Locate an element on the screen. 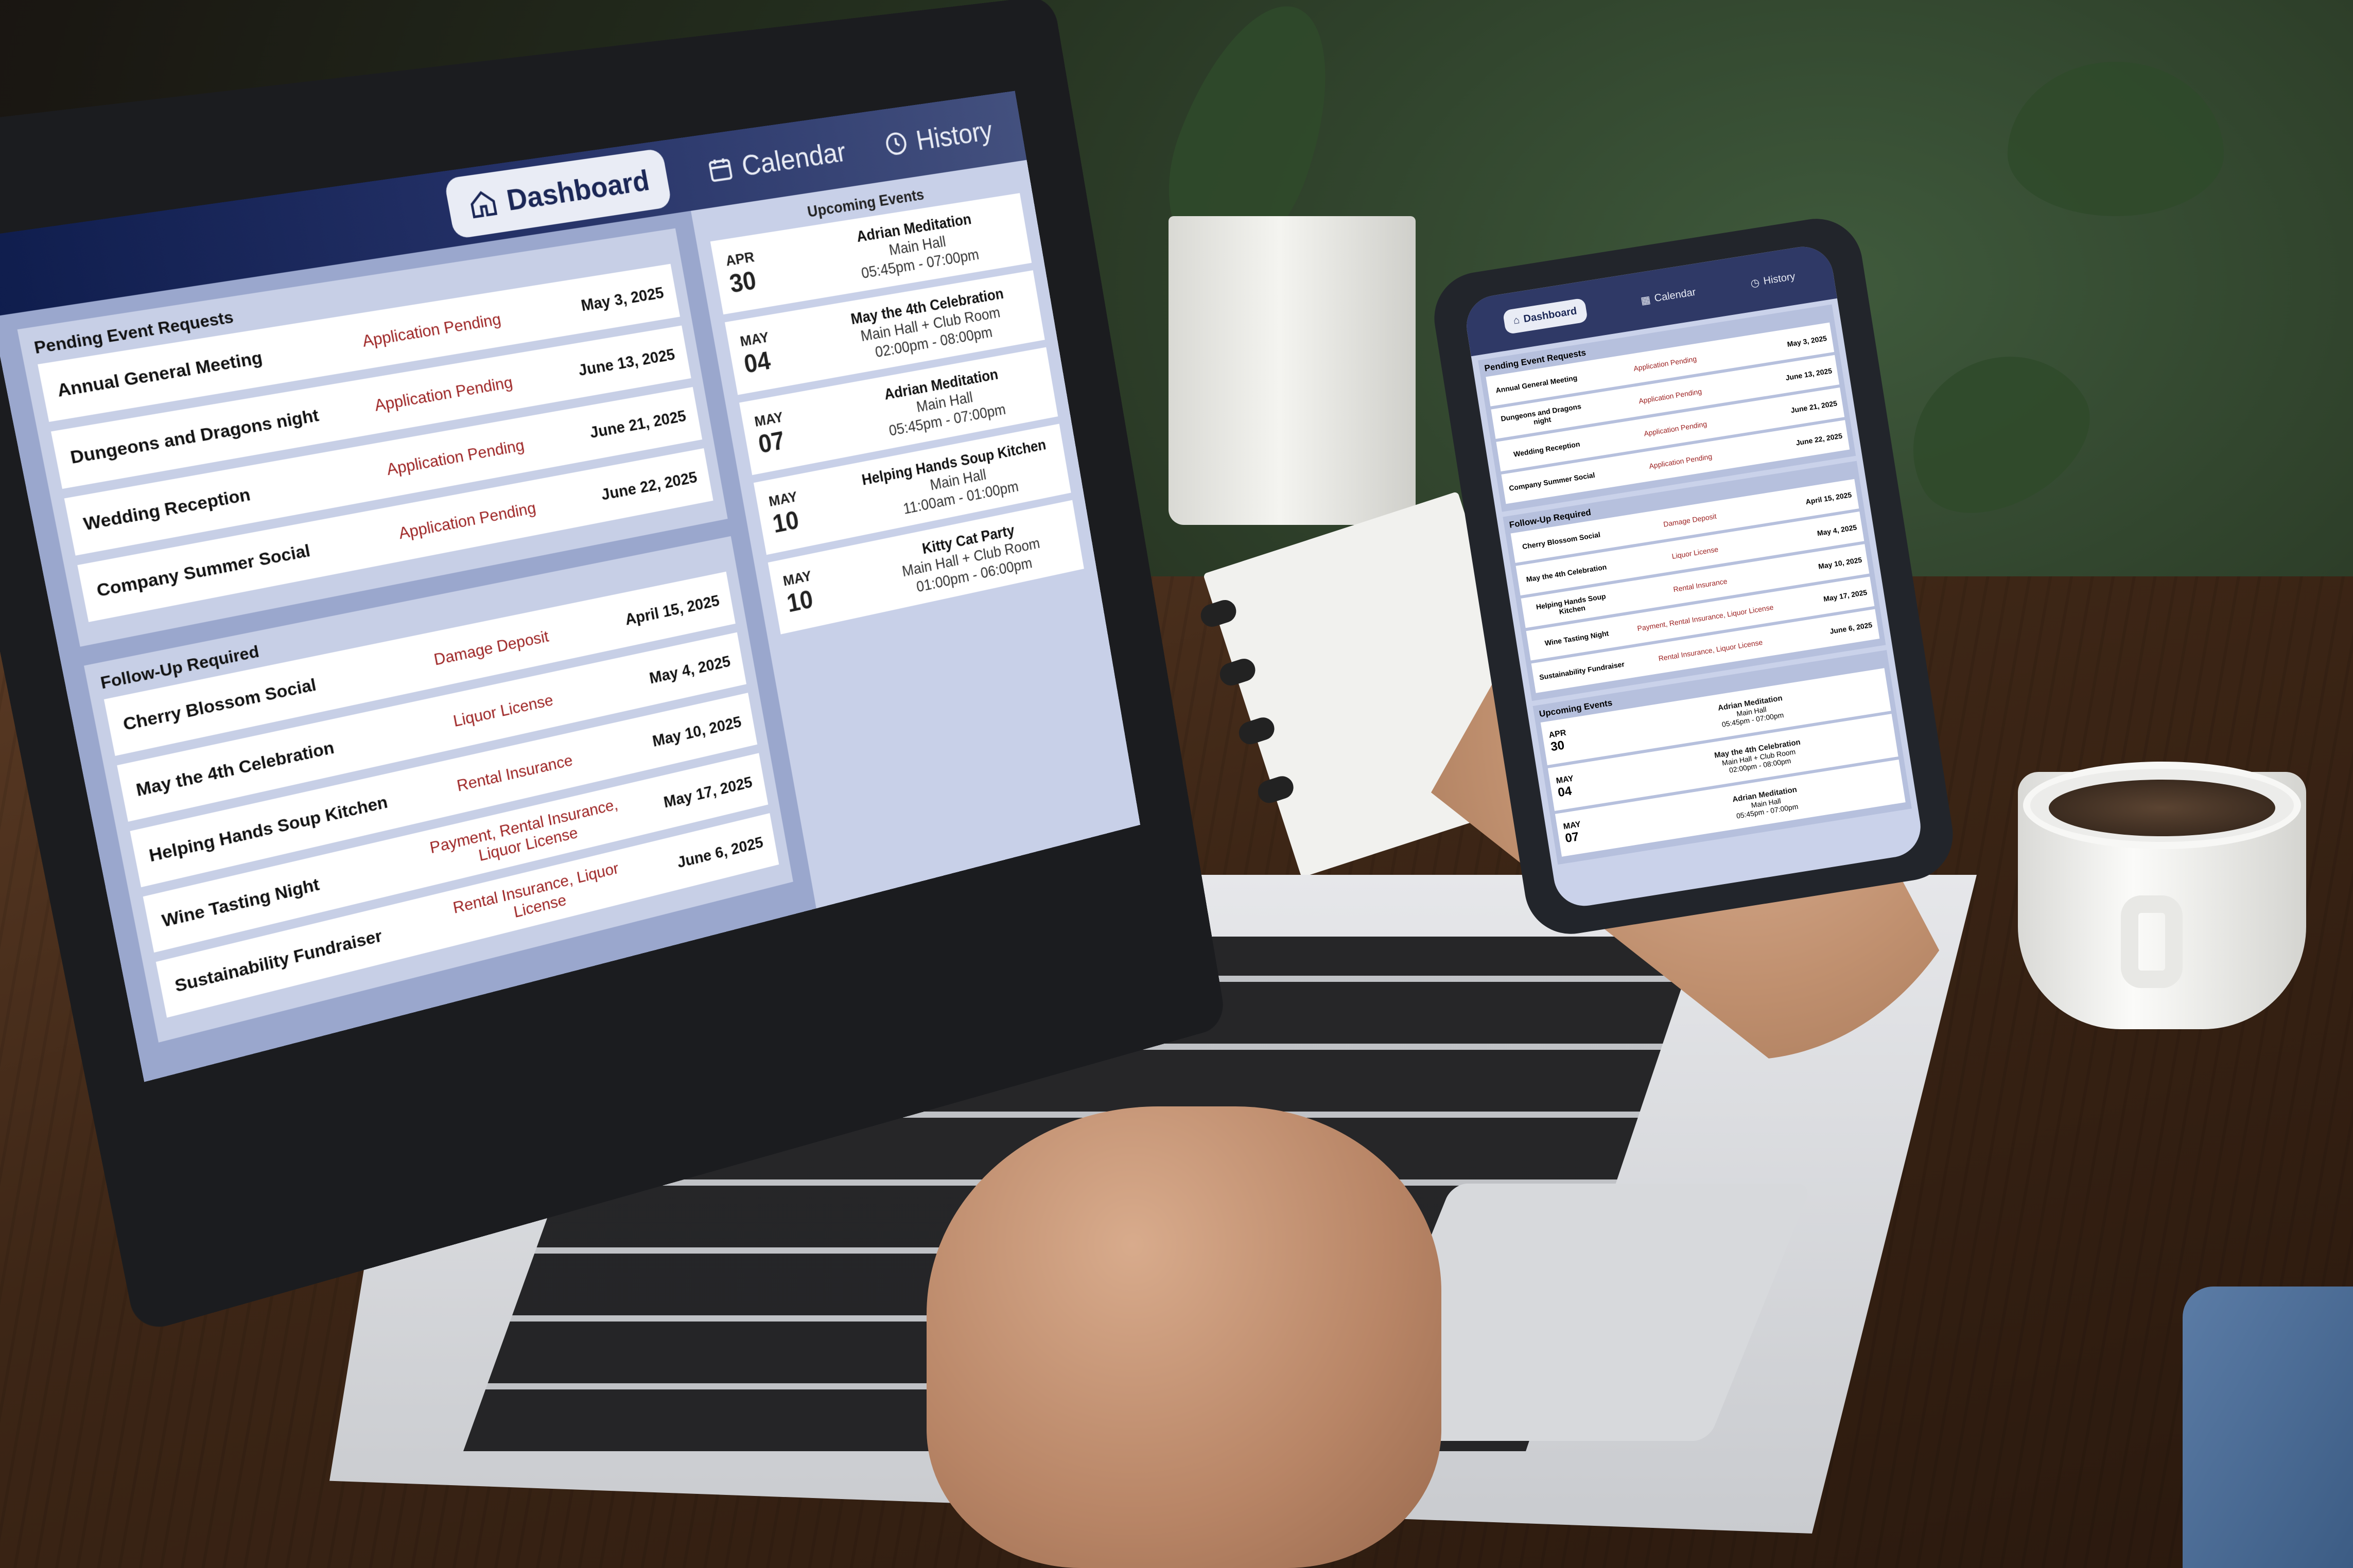  home-icon is located at coordinates (483, 204).